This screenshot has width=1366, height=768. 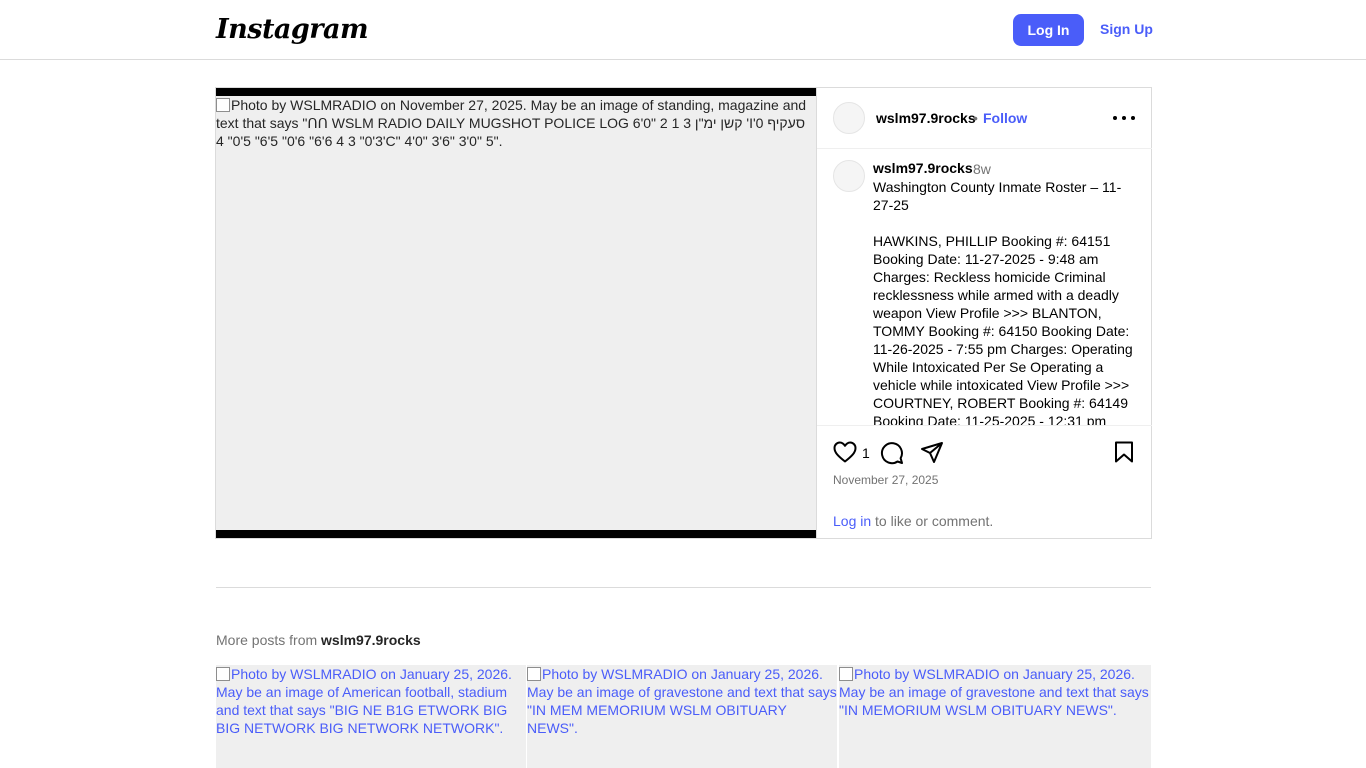 I want to click on bookmark-icon, so click(x=1124, y=452).